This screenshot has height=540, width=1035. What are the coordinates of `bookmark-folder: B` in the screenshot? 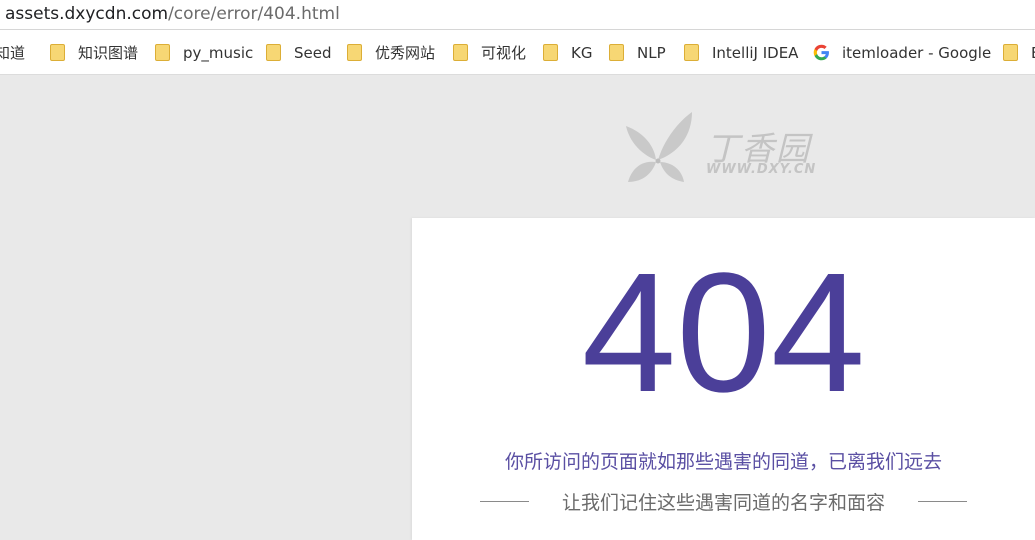 It's located at (1019, 52).